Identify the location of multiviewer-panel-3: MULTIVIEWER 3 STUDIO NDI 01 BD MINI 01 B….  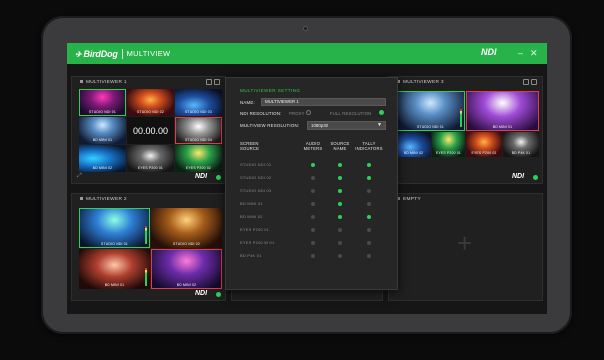
(465, 130).